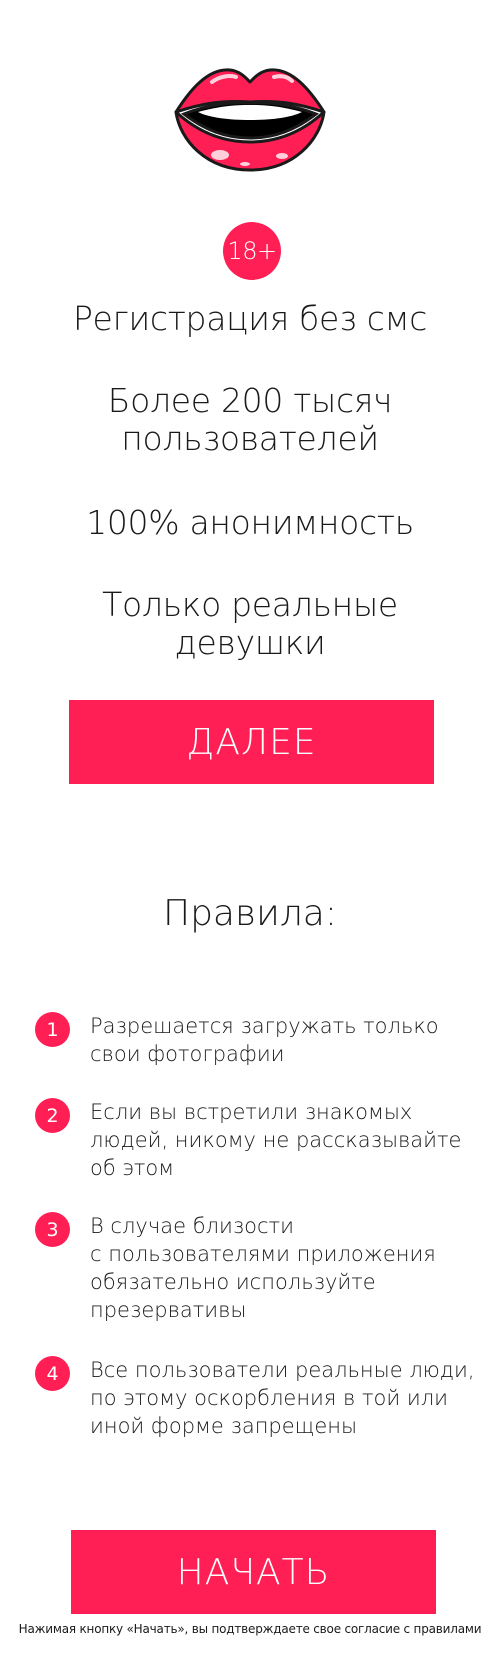 The image size is (500, 1660). What do you see at coordinates (251, 742) in the screenshot?
I see `next-button: ДАЛЕЕ` at bounding box center [251, 742].